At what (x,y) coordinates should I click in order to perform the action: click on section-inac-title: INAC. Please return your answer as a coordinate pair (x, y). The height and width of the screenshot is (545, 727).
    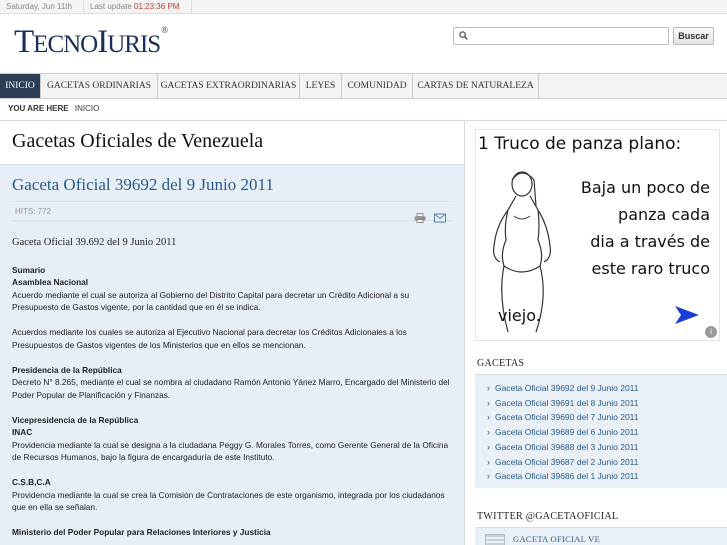
    Looking at the image, I should click on (22, 432).